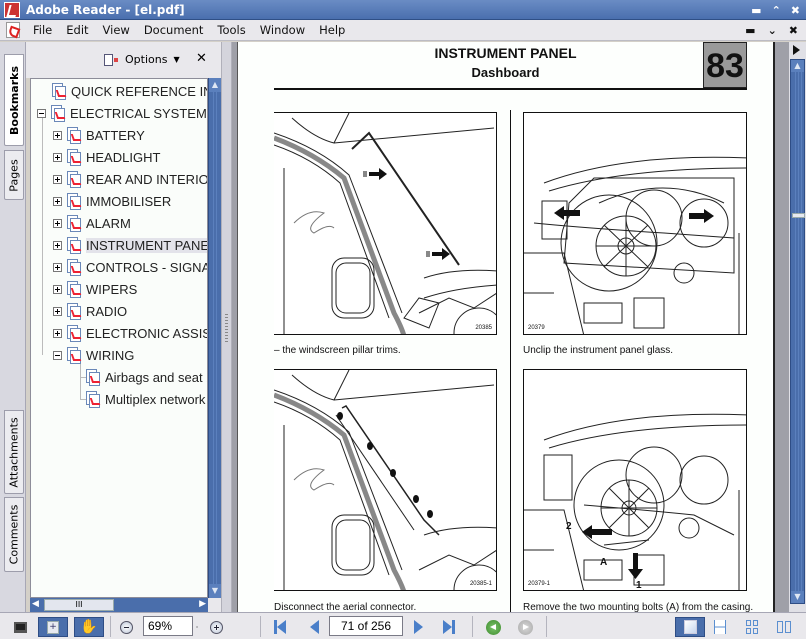 The image size is (806, 639). What do you see at coordinates (314, 627) in the screenshot?
I see `previous-page-button` at bounding box center [314, 627].